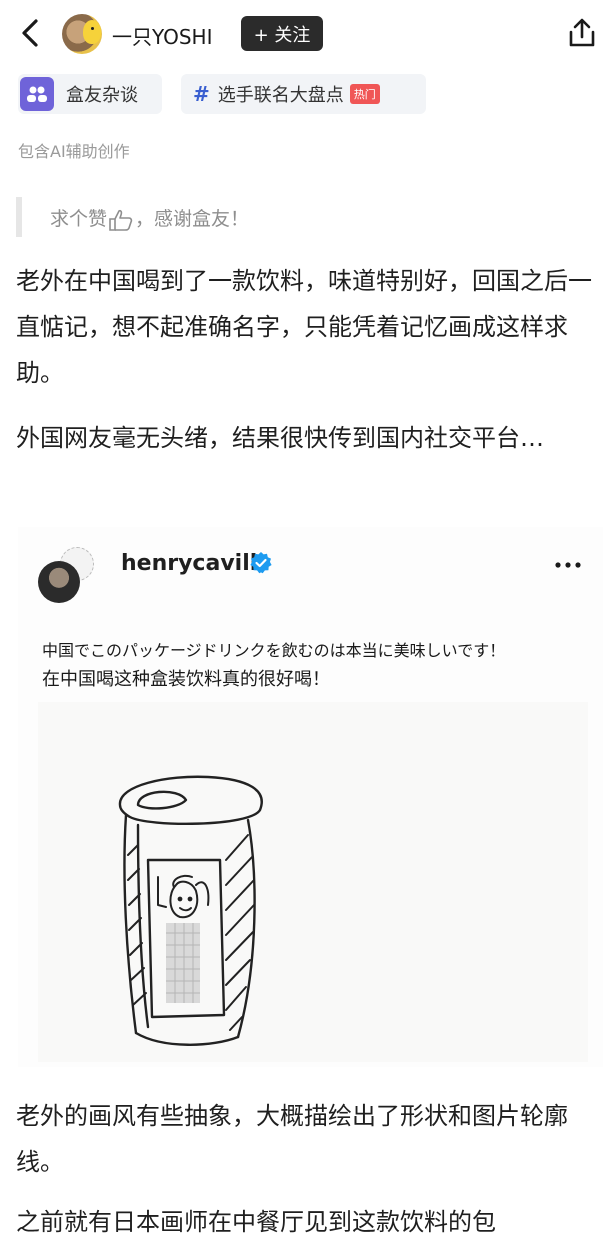 This screenshot has width=615, height=1245. Describe the element at coordinates (292, 1139) in the screenshot. I see `paragraph: 老外的画风有些抽象，大概描绘出了形状和图片轮廓线。` at that location.